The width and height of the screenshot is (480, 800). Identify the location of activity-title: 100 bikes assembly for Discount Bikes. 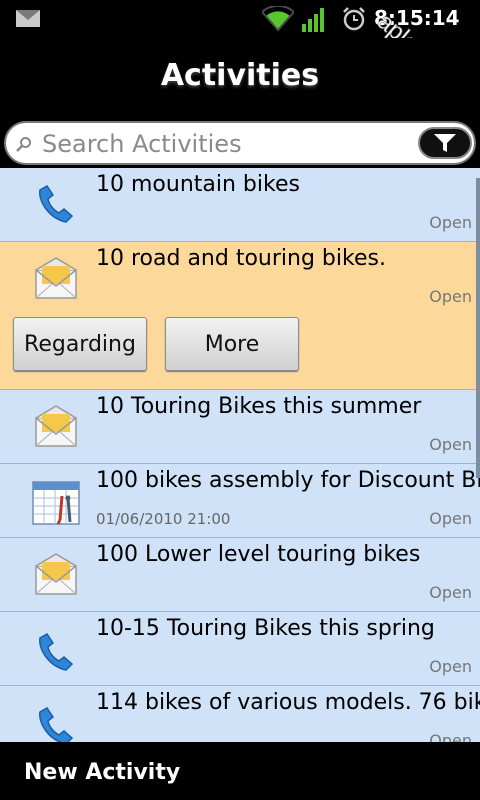
(288, 480).